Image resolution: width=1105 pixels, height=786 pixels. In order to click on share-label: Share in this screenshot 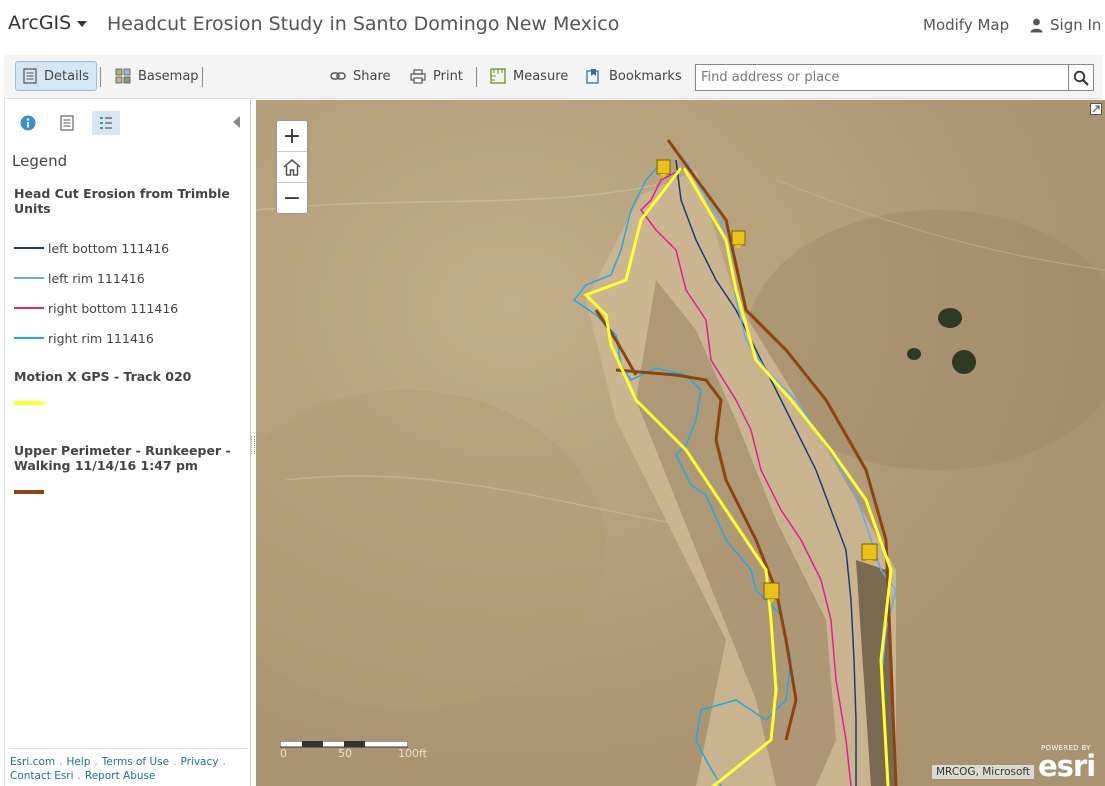, I will do `click(372, 76)`.